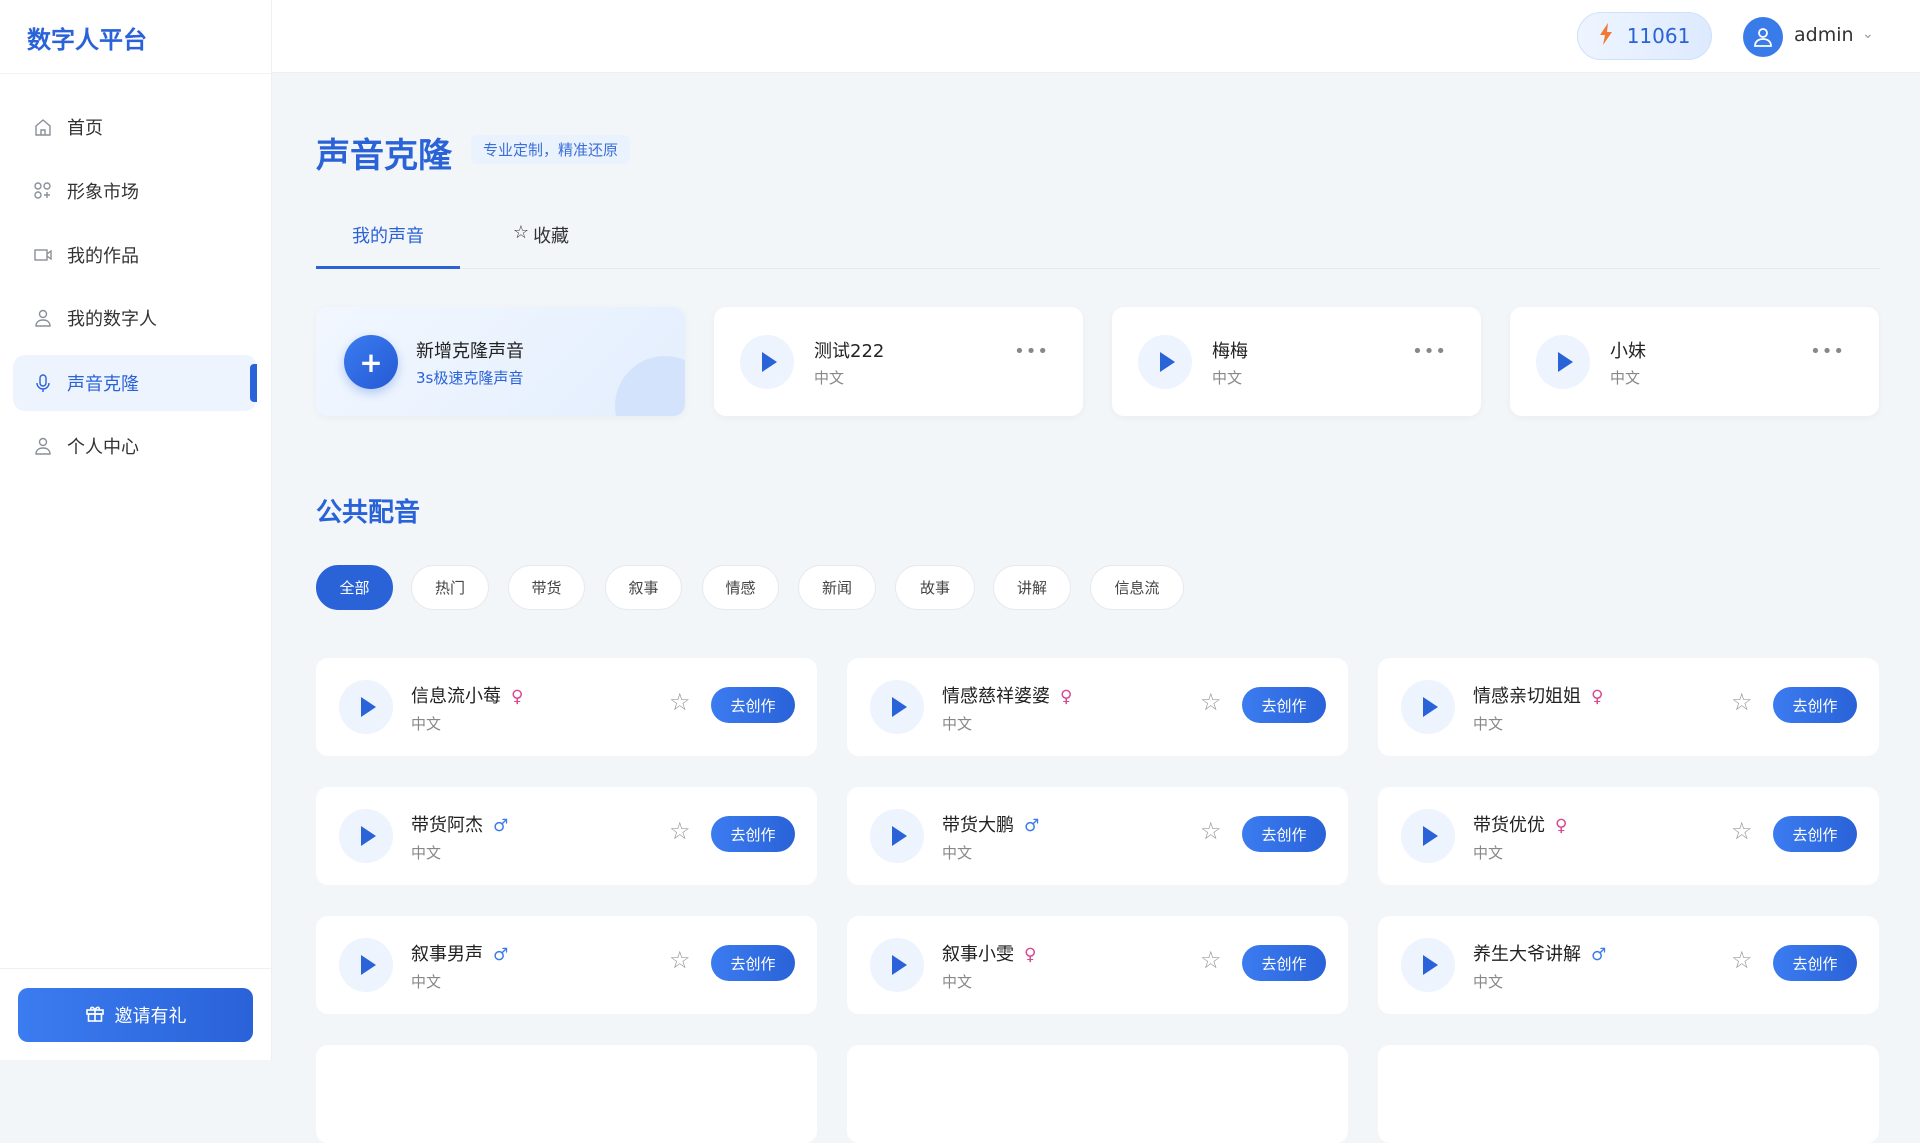  I want to click on tab-my-voices: 我的声音, so click(388, 245).